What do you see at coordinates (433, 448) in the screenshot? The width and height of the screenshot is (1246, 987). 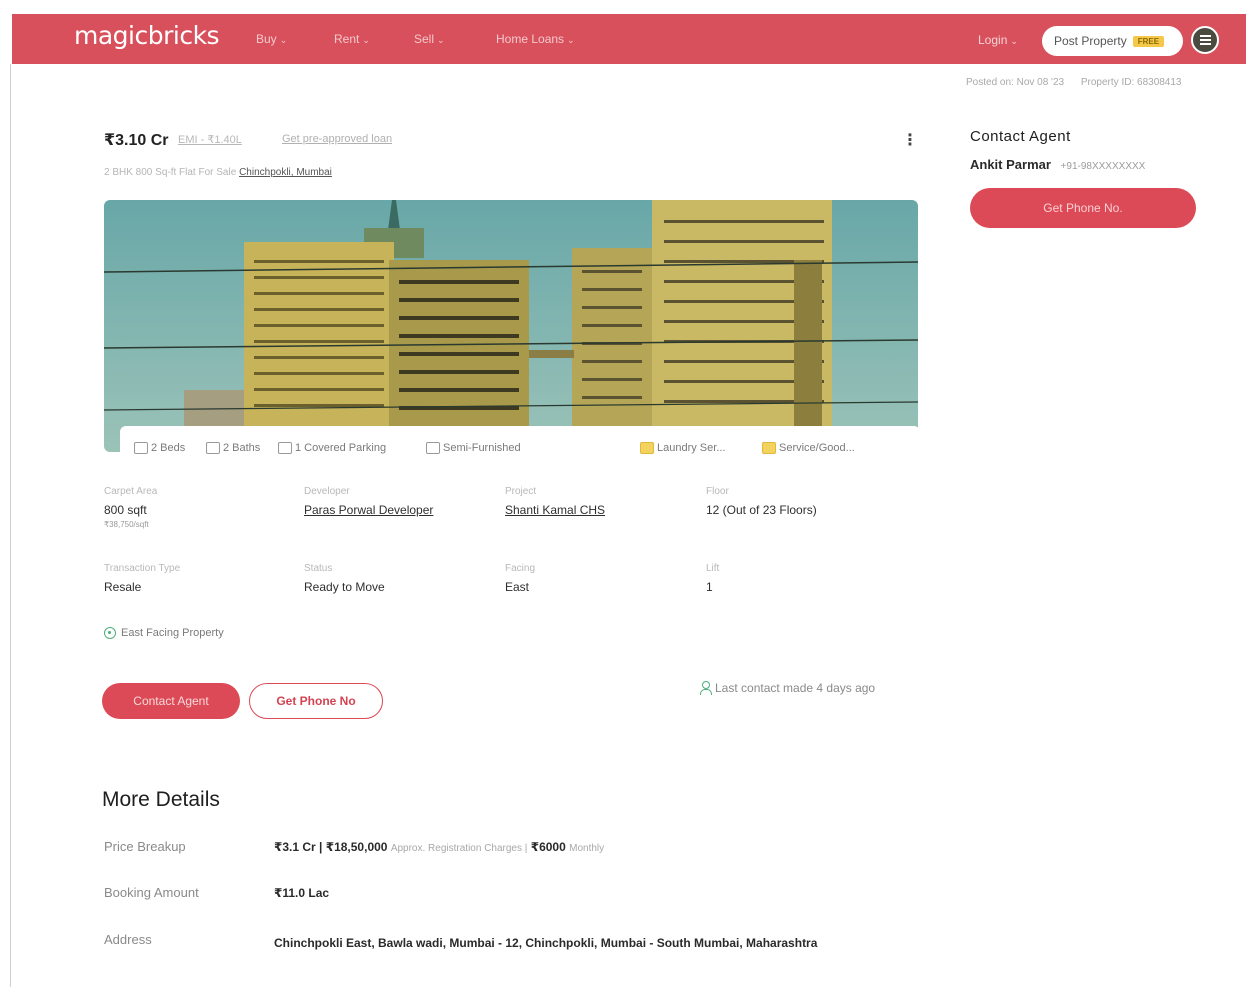 I see `furnishing-icon` at bounding box center [433, 448].